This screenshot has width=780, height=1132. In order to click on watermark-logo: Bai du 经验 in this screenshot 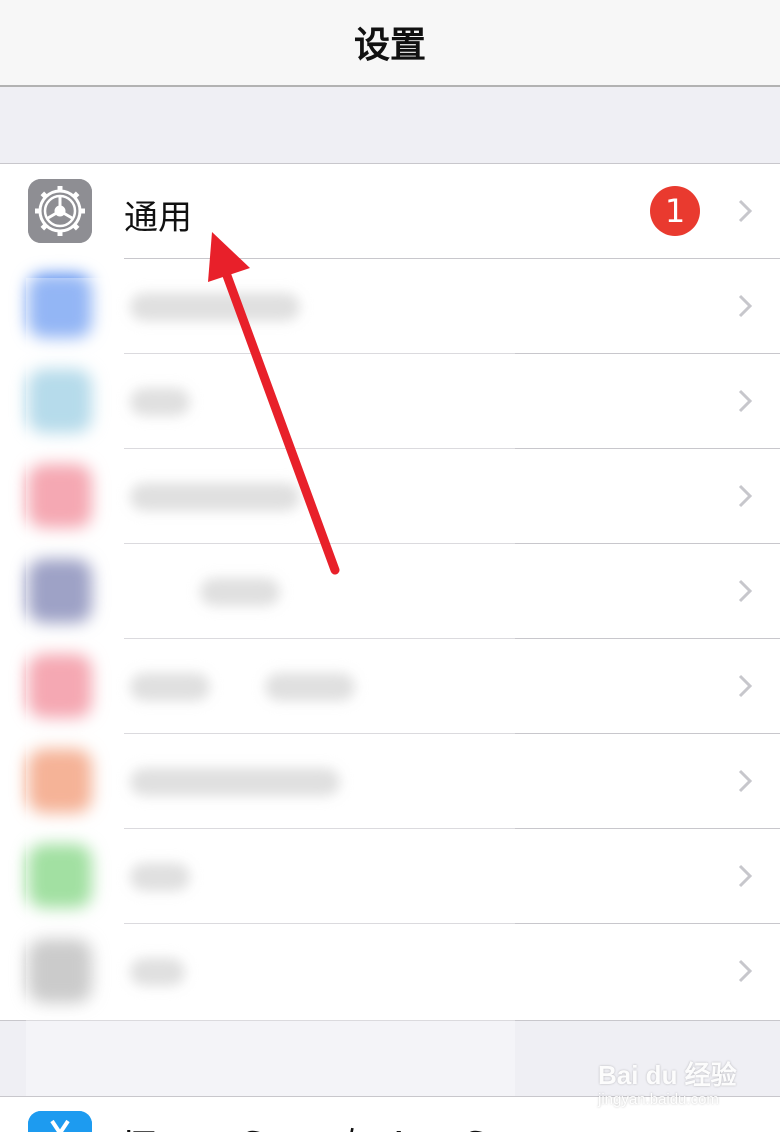, I will do `click(667, 1075)`.